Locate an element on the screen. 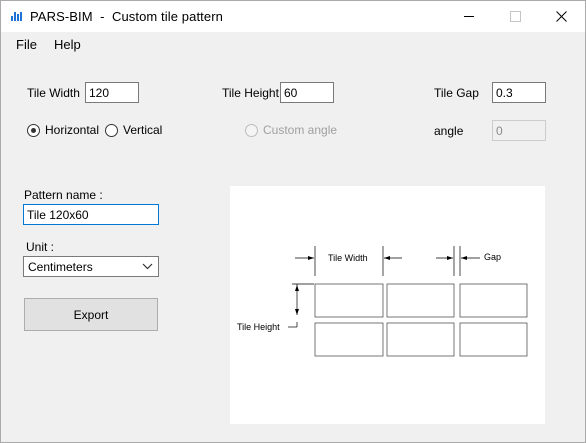 This screenshot has width=586, height=443. close-icon is located at coordinates (561, 16).